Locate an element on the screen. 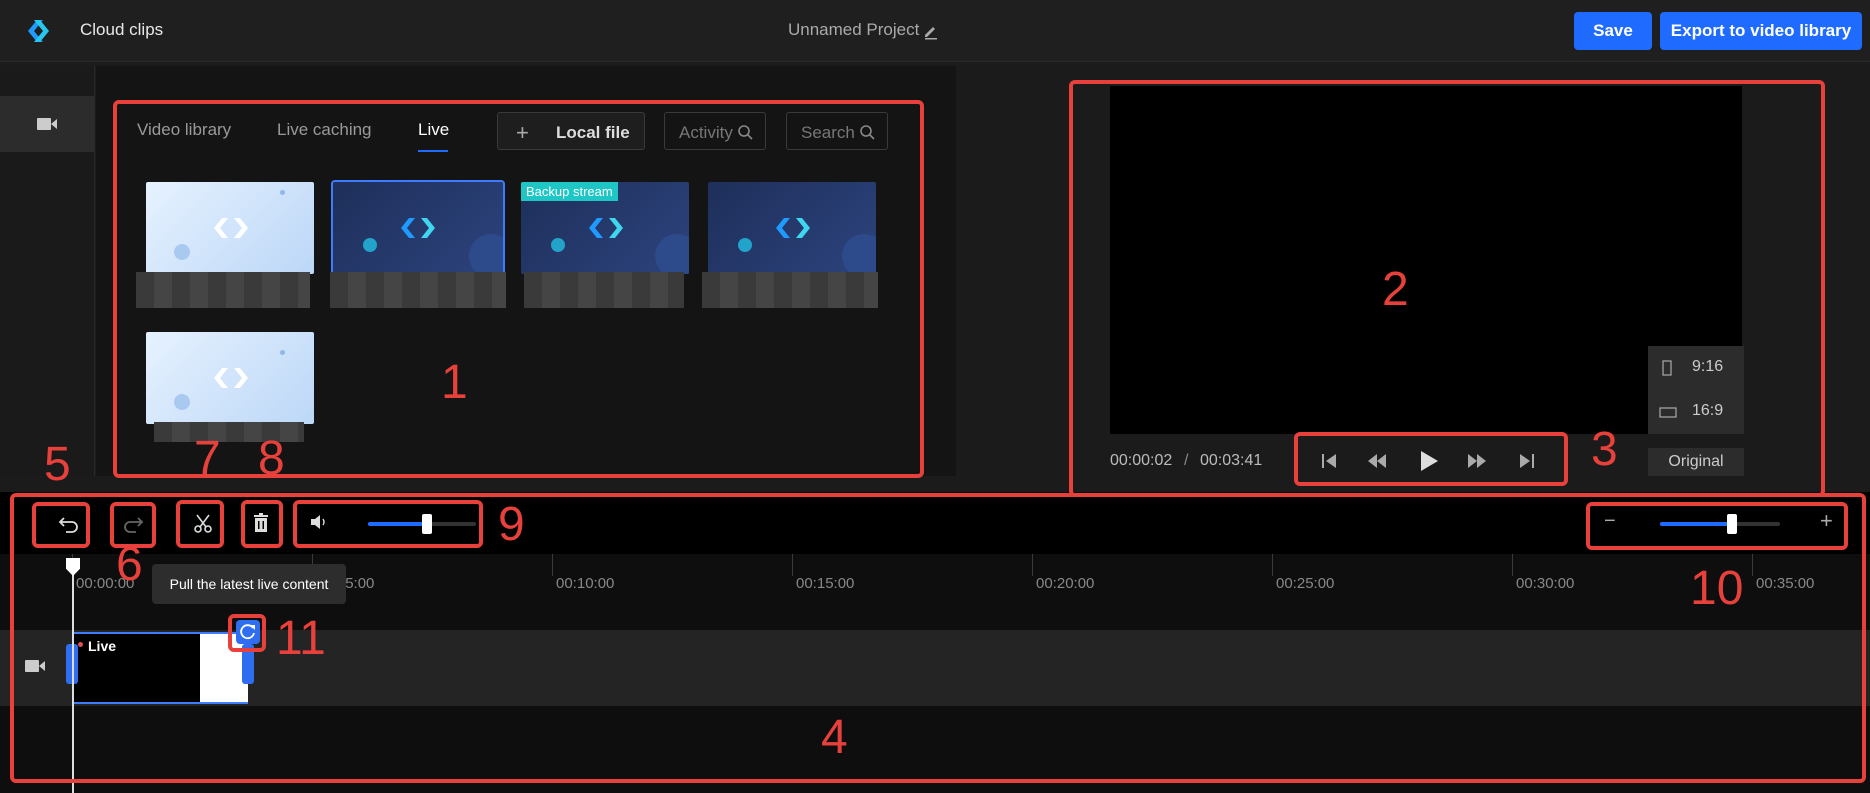  zoom-slider is located at coordinates (1720, 524).